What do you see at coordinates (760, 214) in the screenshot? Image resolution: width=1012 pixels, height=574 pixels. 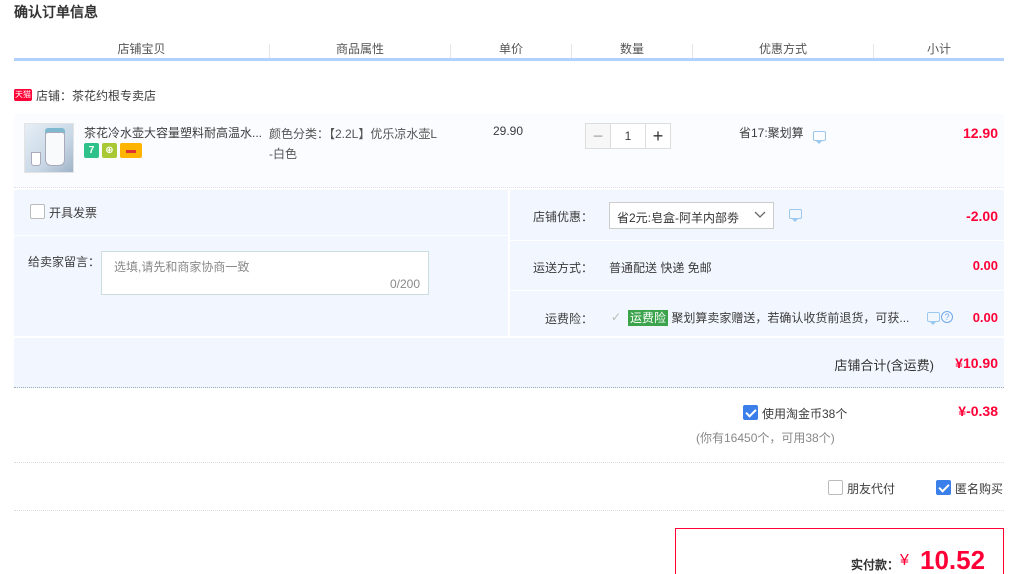 I see `chevron-down-icon` at bounding box center [760, 214].